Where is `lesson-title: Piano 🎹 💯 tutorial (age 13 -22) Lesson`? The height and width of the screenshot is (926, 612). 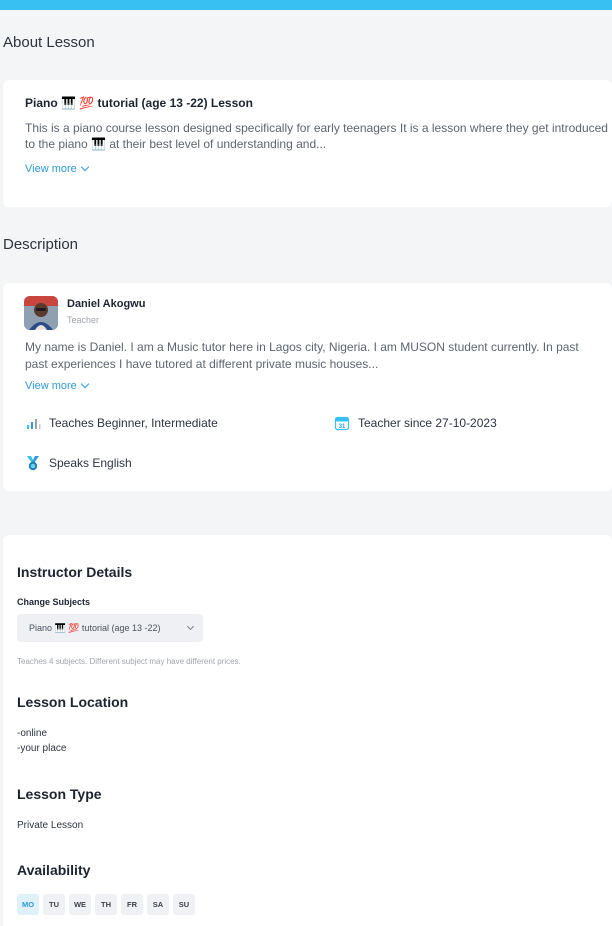
lesson-title: Piano 🎹 💯 tutorial (age 13 -22) Lesson is located at coordinates (139, 103).